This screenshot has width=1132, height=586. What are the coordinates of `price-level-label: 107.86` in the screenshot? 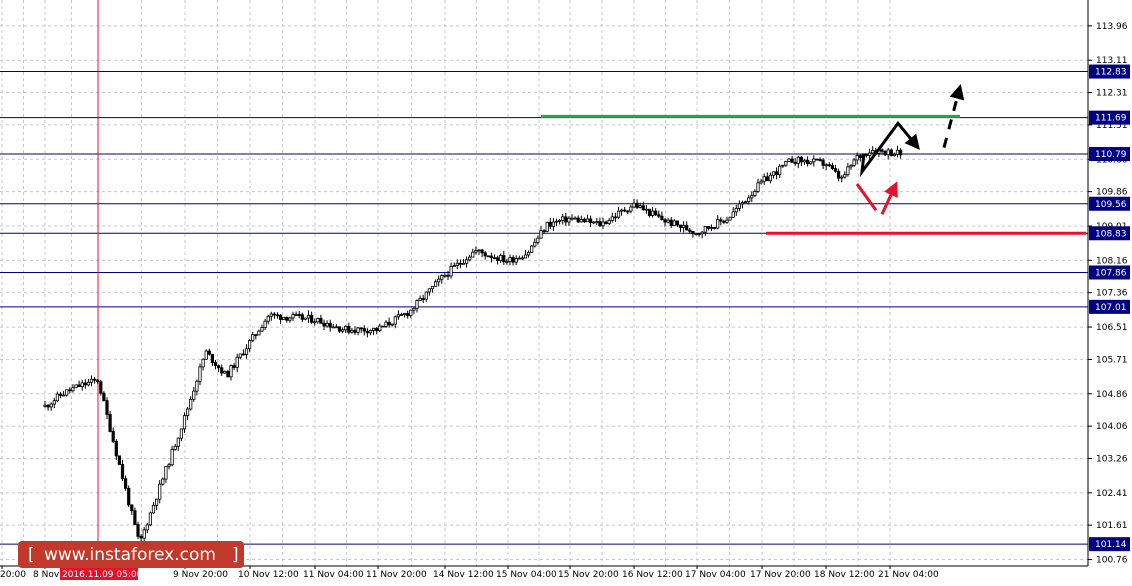 It's located at (1111, 273).